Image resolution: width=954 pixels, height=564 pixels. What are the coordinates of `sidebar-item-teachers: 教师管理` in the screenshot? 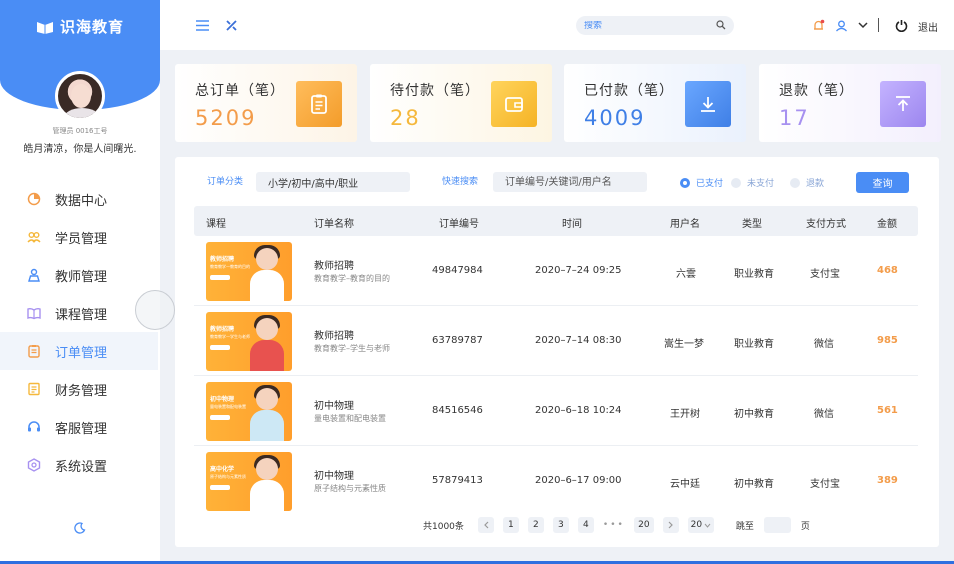 It's located at (80, 275).